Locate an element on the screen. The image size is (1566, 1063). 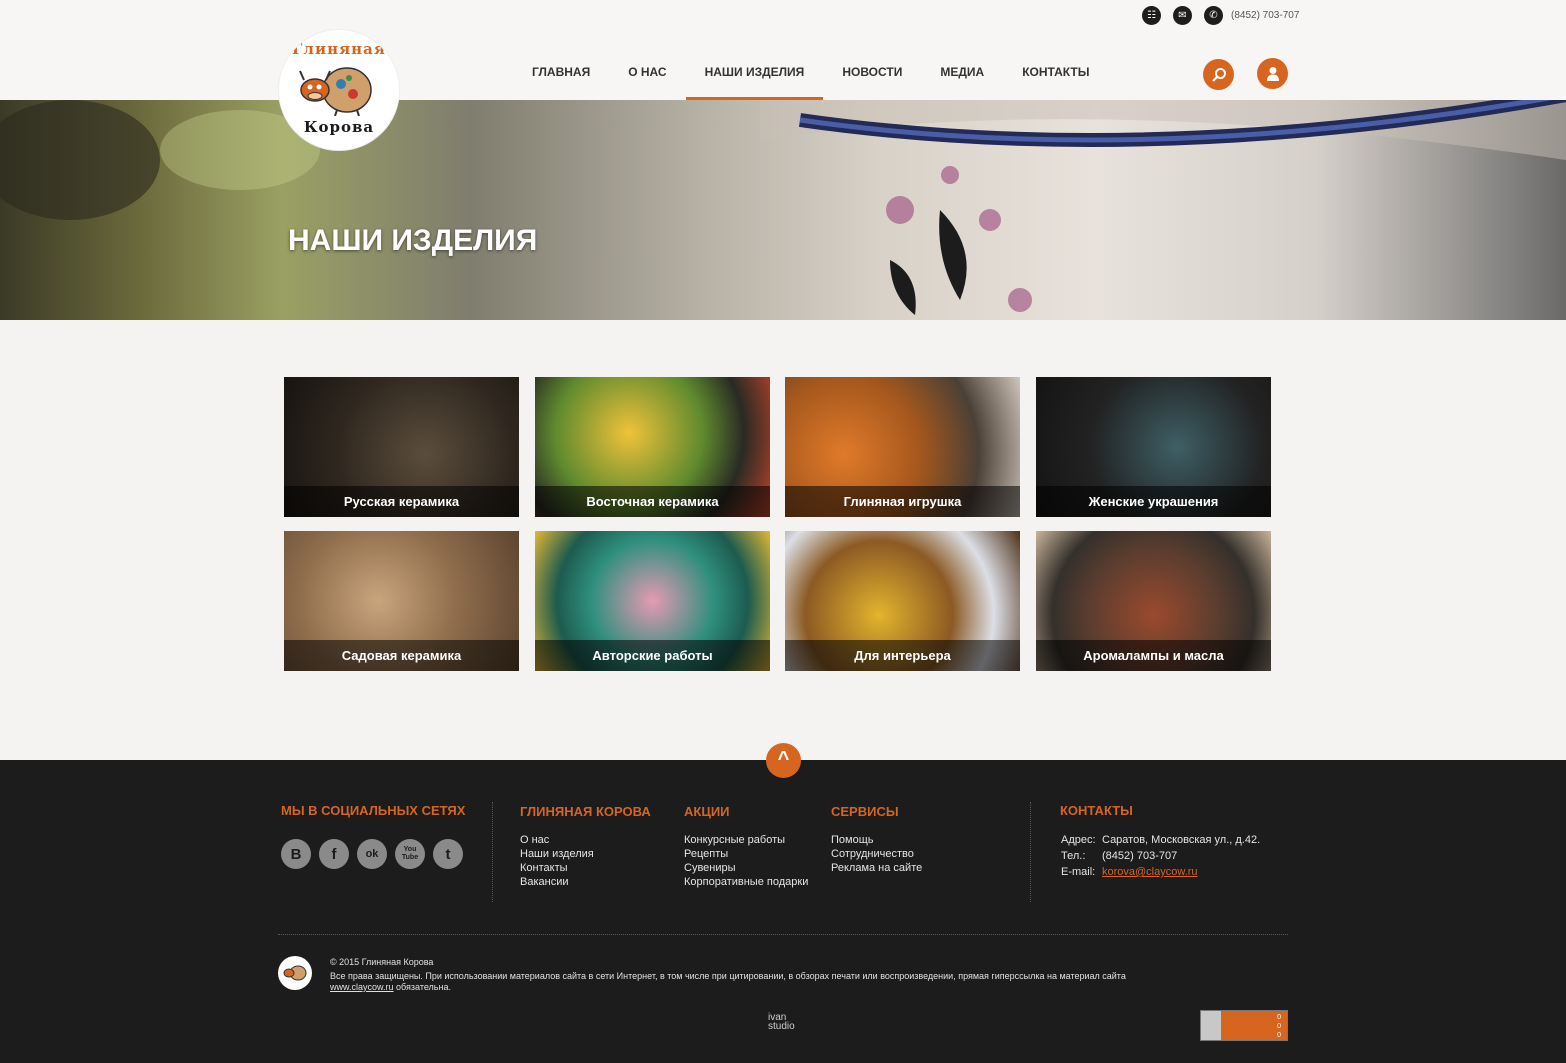
top-icons: ☷ ✉ ✆ (8452) 703-707 is located at coordinates (1220, 15).